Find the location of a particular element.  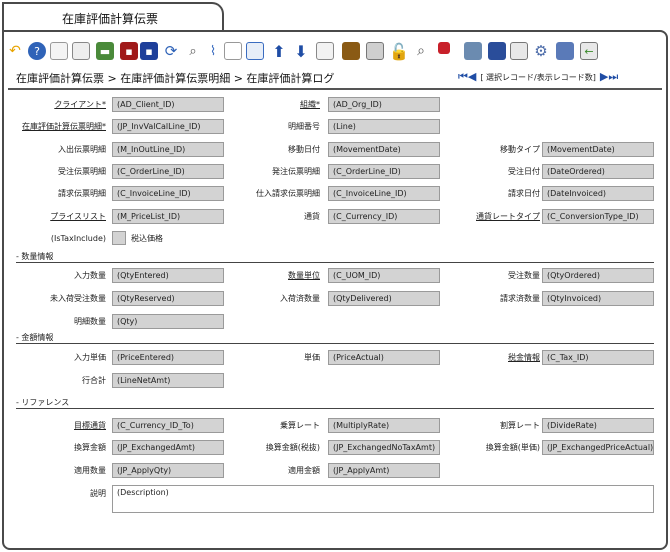

priceactual-field: (PriceActual) is located at coordinates (384, 357).